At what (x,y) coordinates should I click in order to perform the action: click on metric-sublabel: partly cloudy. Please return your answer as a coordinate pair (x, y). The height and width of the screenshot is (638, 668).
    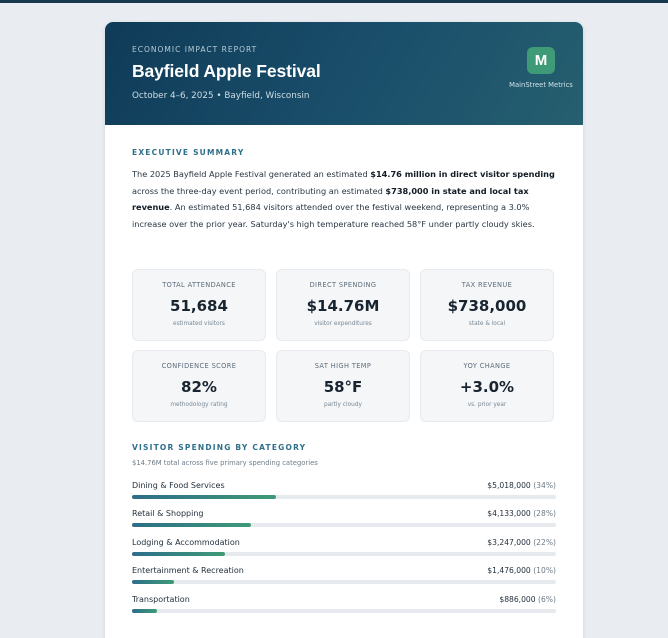
    Looking at the image, I should click on (343, 405).